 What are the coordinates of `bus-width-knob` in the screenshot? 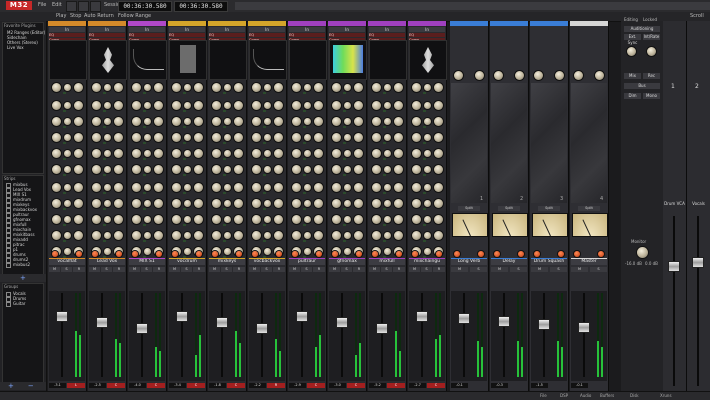 It's located at (519, 75).